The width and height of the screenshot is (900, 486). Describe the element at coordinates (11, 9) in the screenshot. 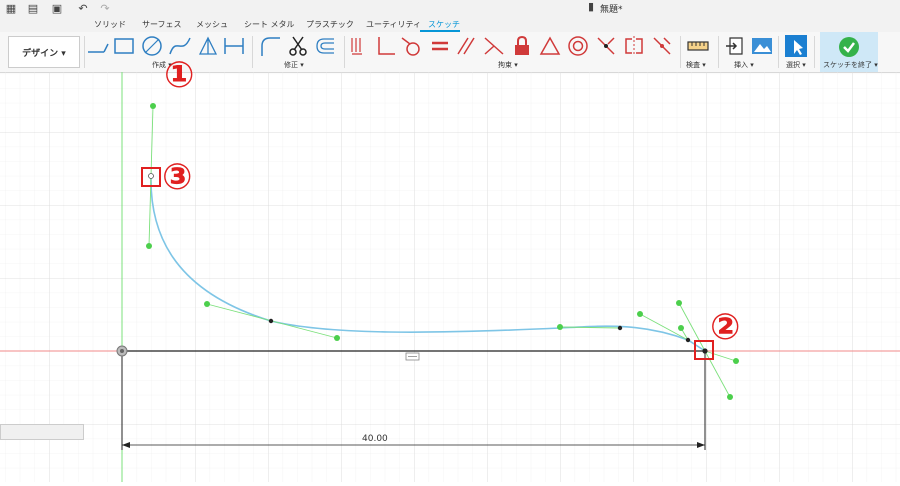

I see `apps-grid-icon: ▦` at that location.